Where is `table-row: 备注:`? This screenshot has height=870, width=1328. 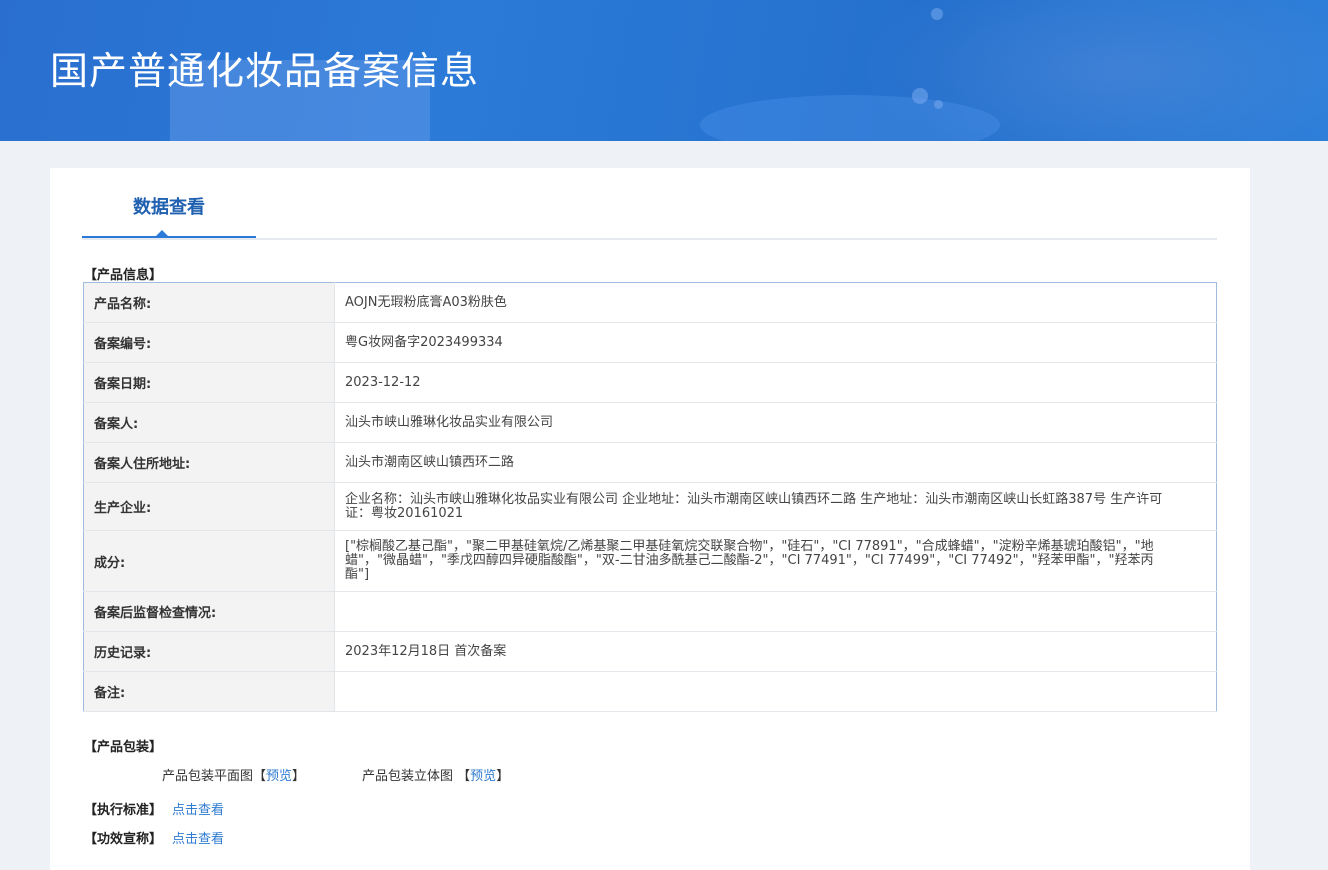
table-row: 备注: is located at coordinates (650, 691).